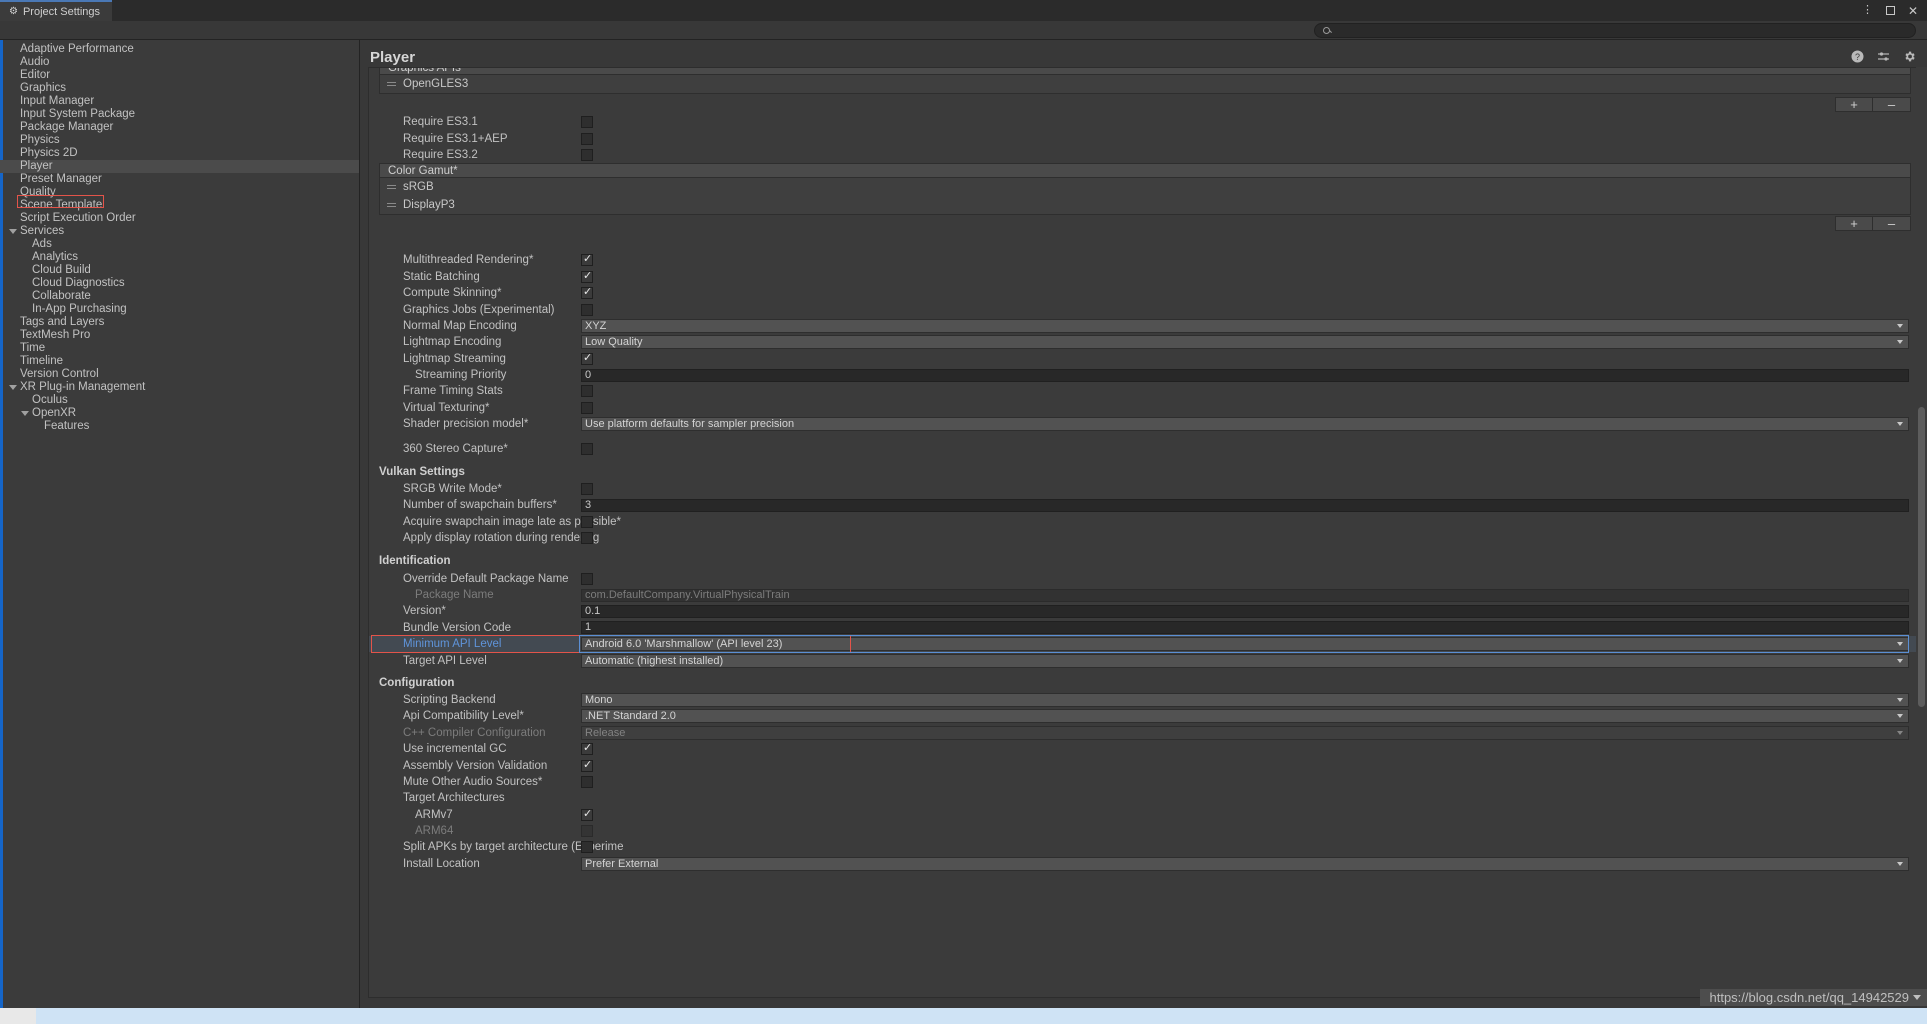  I want to click on checkbox-srgb-write-mode, so click(587, 489).